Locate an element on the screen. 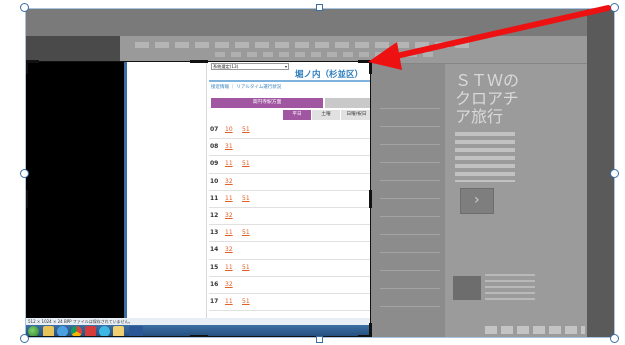 This screenshot has height=345, width=625. hour-label: 10 is located at coordinates (214, 181).